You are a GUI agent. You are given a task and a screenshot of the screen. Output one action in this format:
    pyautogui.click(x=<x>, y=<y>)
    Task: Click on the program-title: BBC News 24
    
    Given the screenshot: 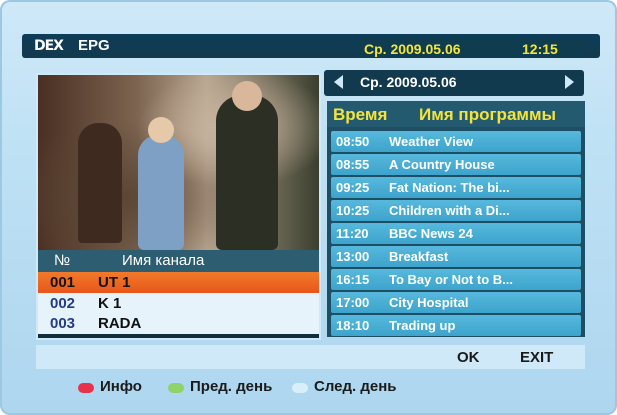 What is the action you would take?
    pyautogui.click(x=431, y=233)
    